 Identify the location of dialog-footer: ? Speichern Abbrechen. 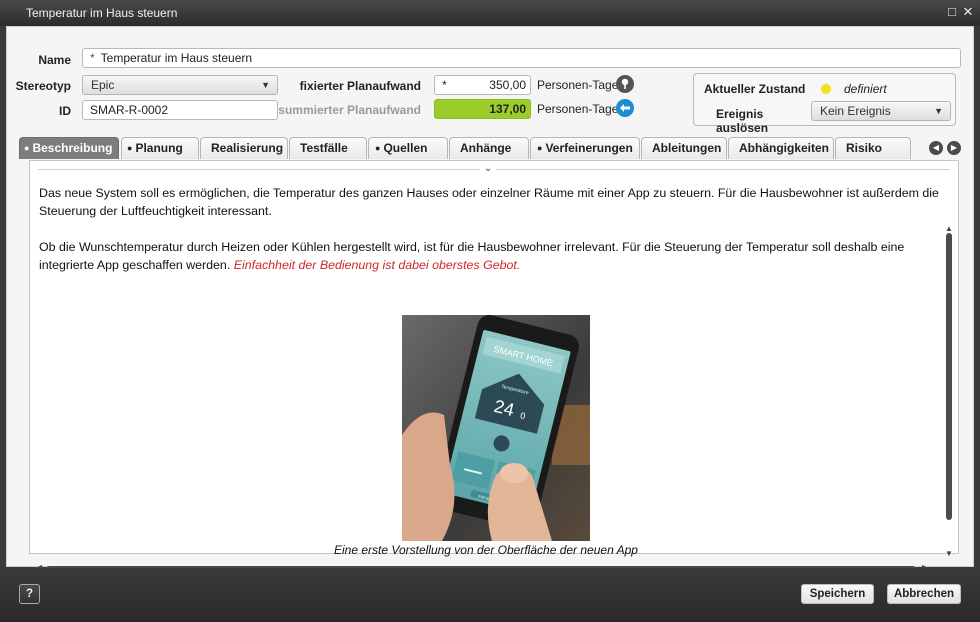
(490, 595).